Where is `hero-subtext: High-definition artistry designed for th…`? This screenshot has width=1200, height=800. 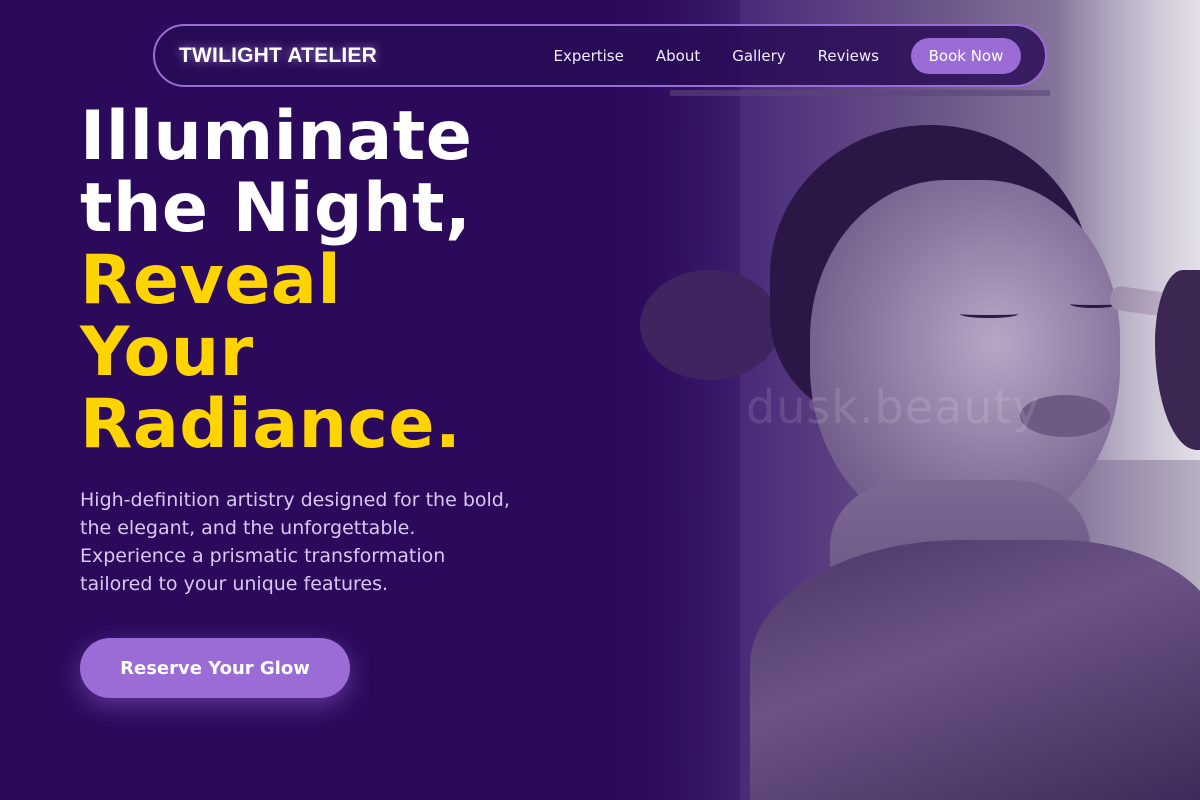
hero-subtext: High-definition artistry designed for th… is located at coordinates (295, 542).